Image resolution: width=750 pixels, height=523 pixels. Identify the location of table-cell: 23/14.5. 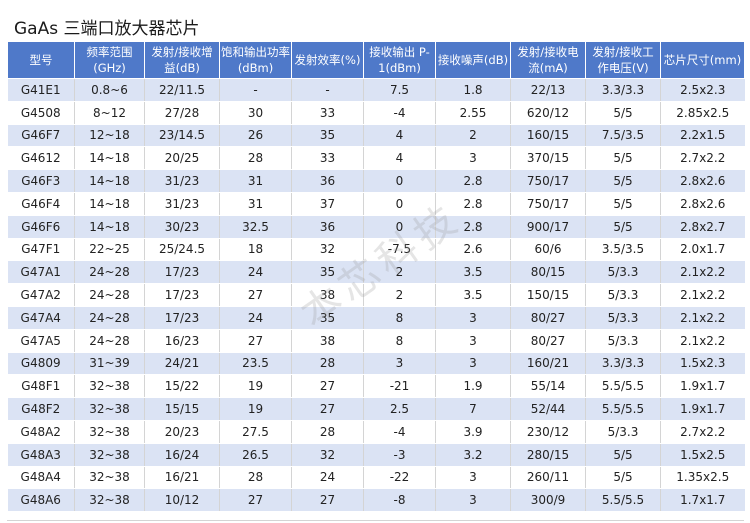
(182, 136).